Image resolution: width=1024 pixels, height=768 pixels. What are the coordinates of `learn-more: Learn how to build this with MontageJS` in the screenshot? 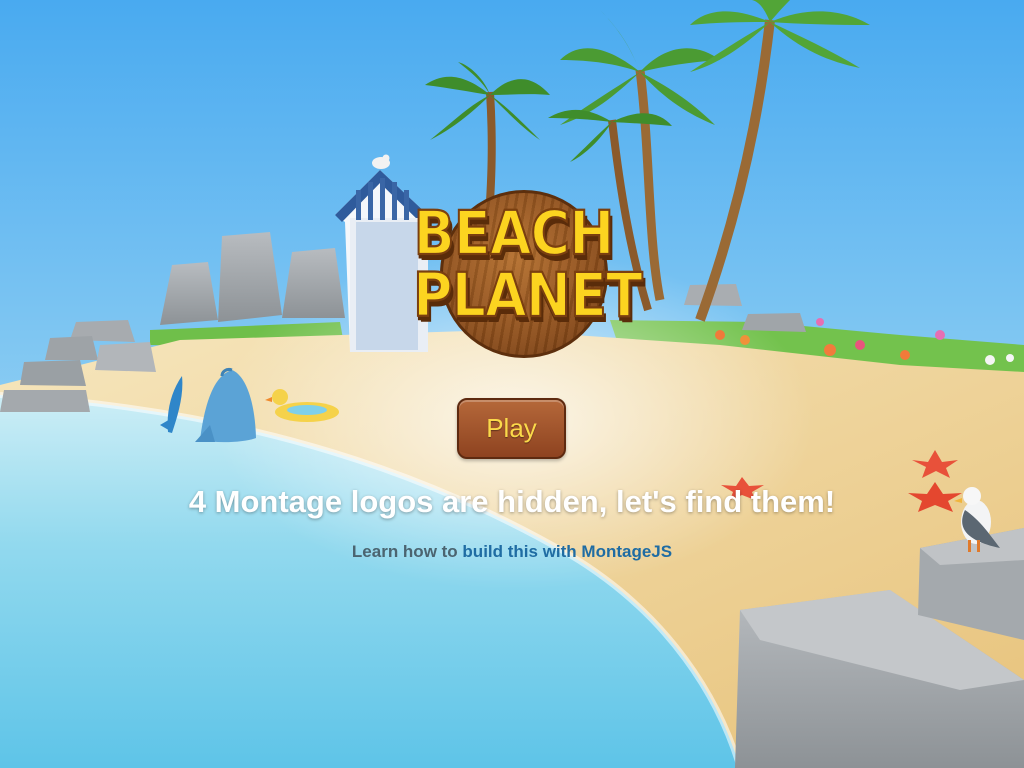 It's located at (512, 552).